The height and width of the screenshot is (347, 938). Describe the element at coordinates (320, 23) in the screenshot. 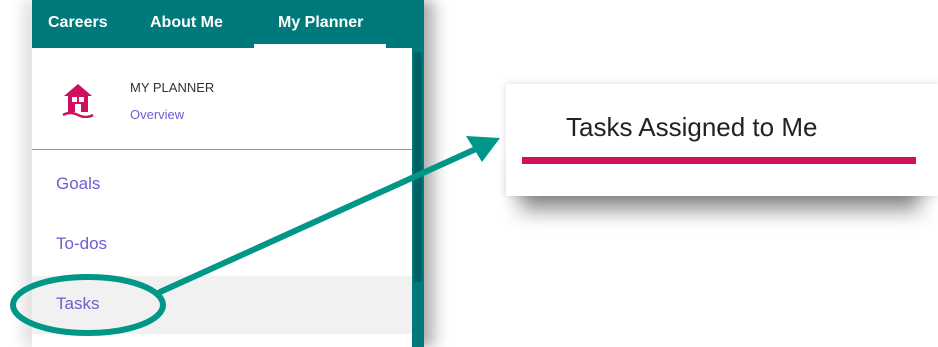

I see `nav-my-planner: My Planner` at that location.